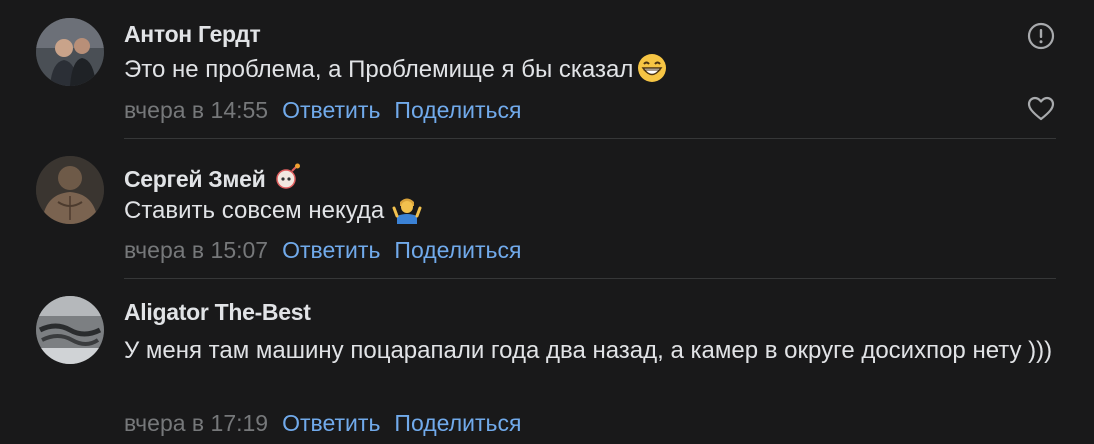  Describe the element at coordinates (407, 211) in the screenshot. I see `person-shrugging-emoji` at that location.